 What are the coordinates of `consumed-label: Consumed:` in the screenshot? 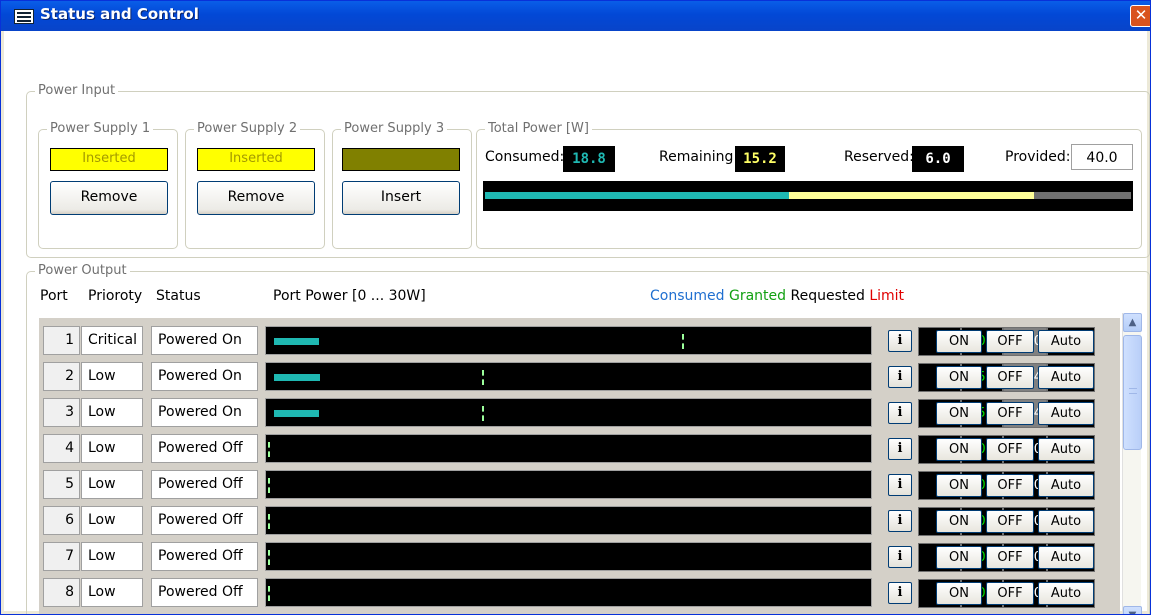 It's located at (525, 157).